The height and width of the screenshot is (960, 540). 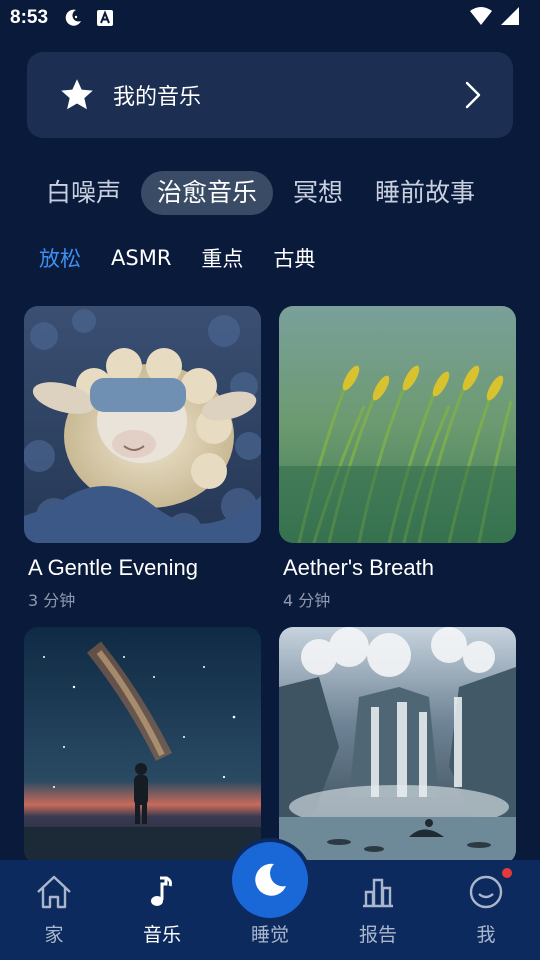 I want to click on nav-music-label: 音乐, so click(x=161, y=935).